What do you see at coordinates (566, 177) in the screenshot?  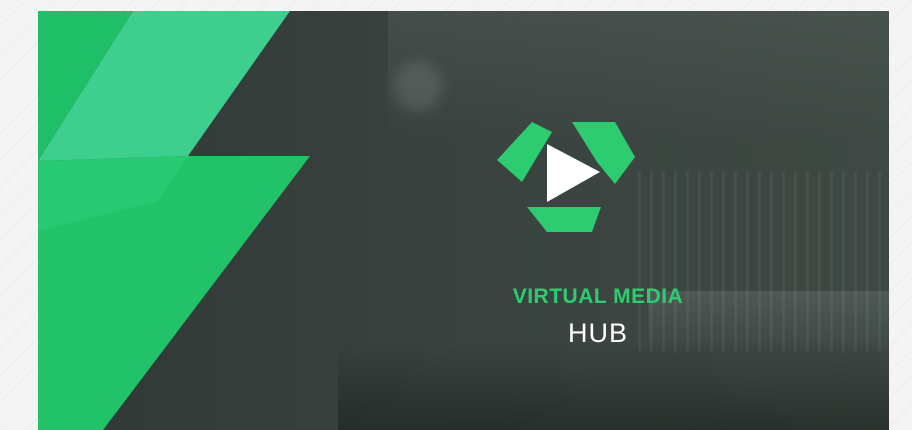 I see `play-triangle-logo-icon` at bounding box center [566, 177].